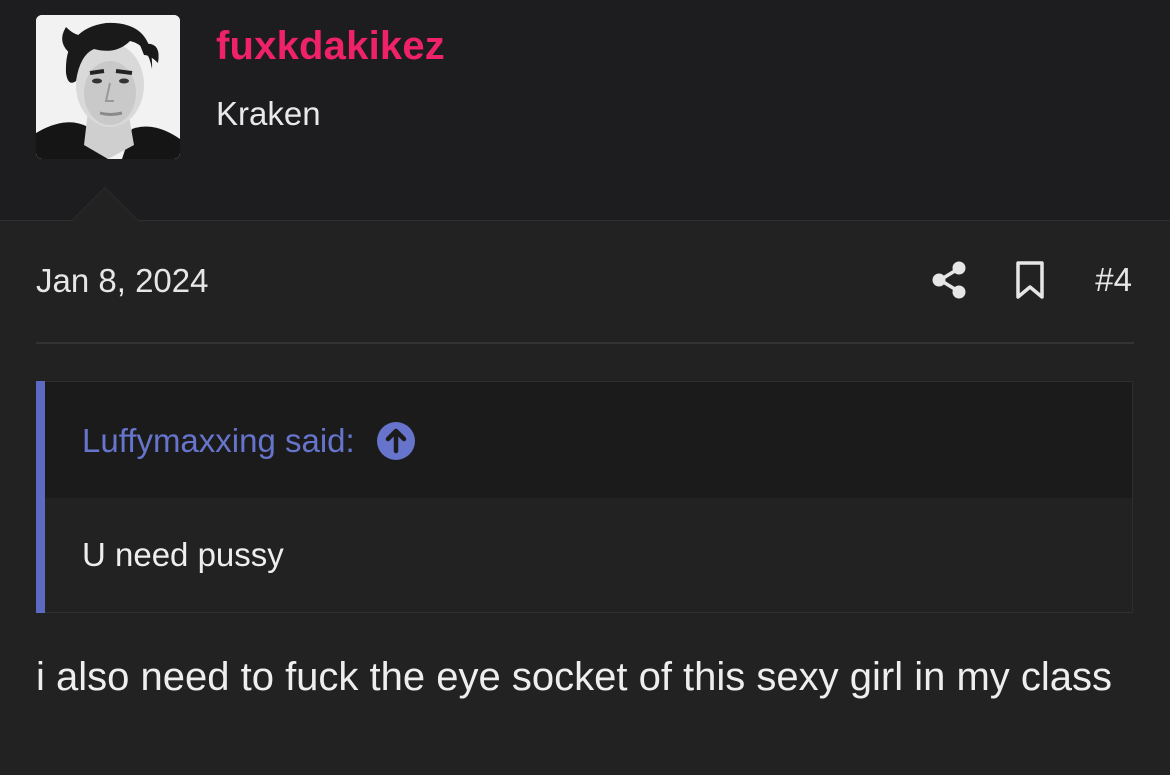 This screenshot has width=1170, height=775. What do you see at coordinates (585, 343) in the screenshot?
I see `divider` at bounding box center [585, 343].